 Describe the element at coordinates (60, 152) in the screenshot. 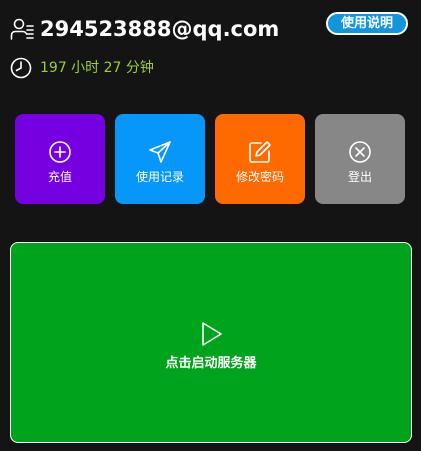

I see `plus-circle-icon` at that location.